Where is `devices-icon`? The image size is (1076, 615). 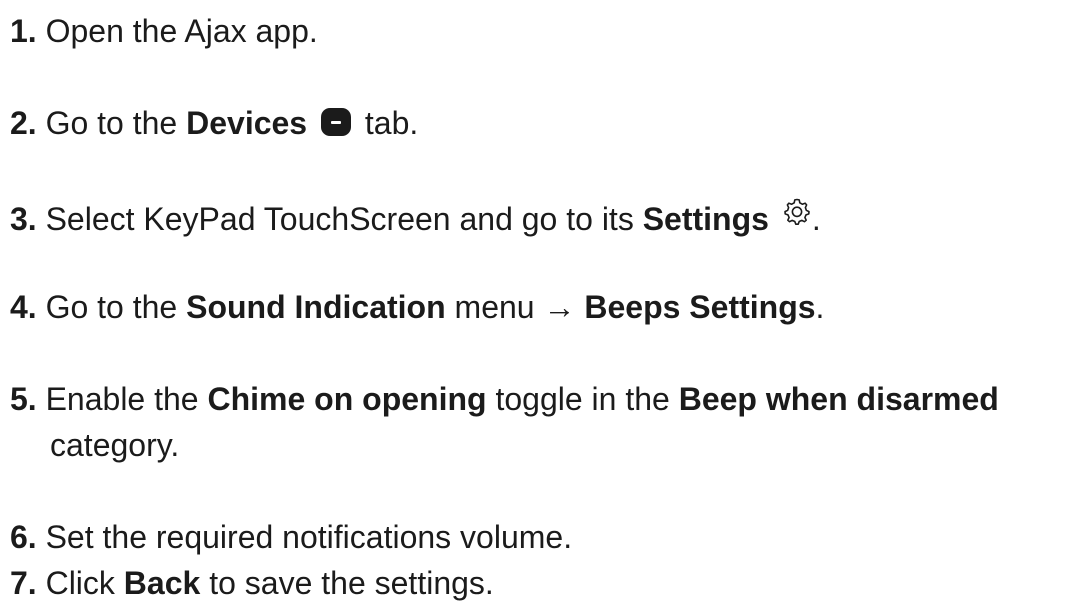 devices-icon is located at coordinates (336, 119).